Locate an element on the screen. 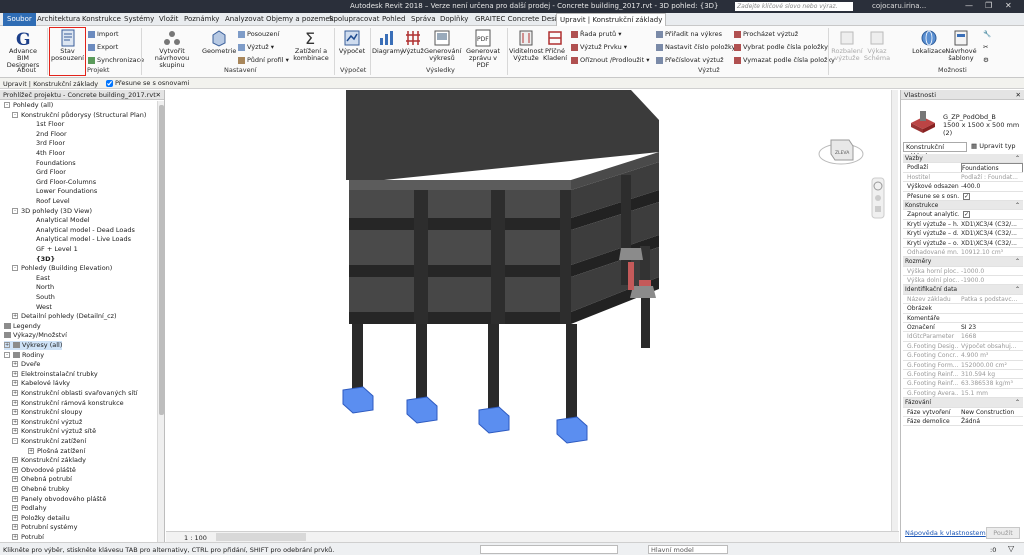 The image size is (1024, 555). tree-item: Grd Floor is located at coordinates (51, 172).